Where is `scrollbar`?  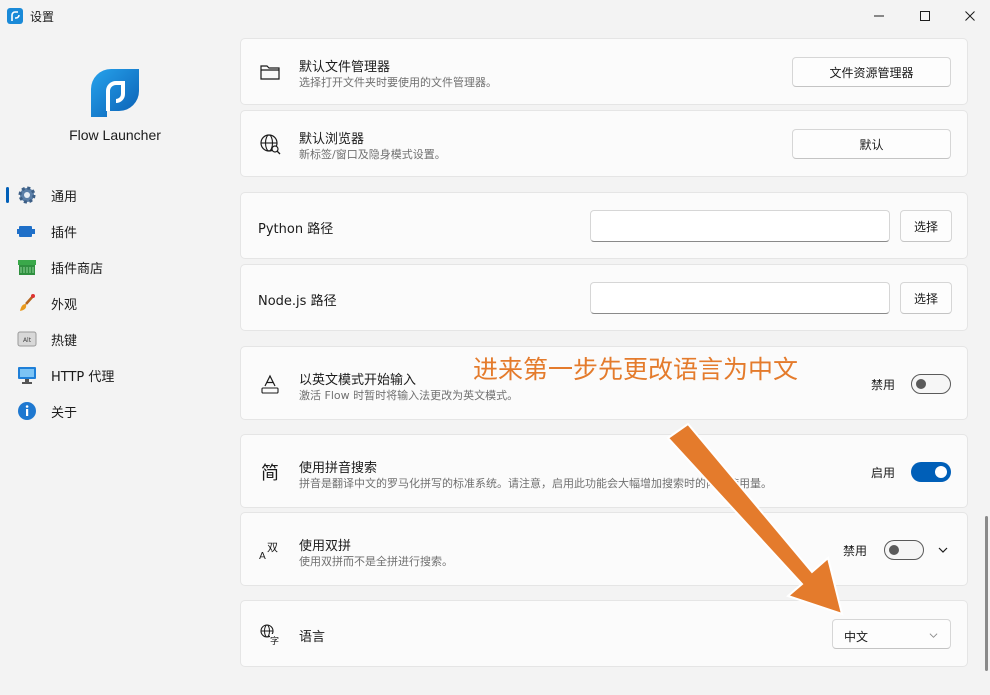 scrollbar is located at coordinates (986, 593).